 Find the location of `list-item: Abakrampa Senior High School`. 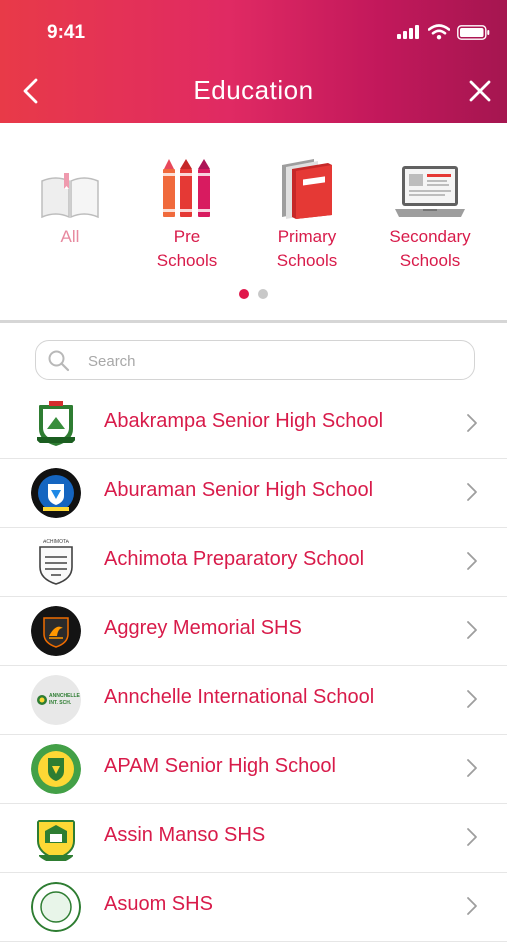

list-item: Abakrampa Senior High School is located at coordinates (253, 424).